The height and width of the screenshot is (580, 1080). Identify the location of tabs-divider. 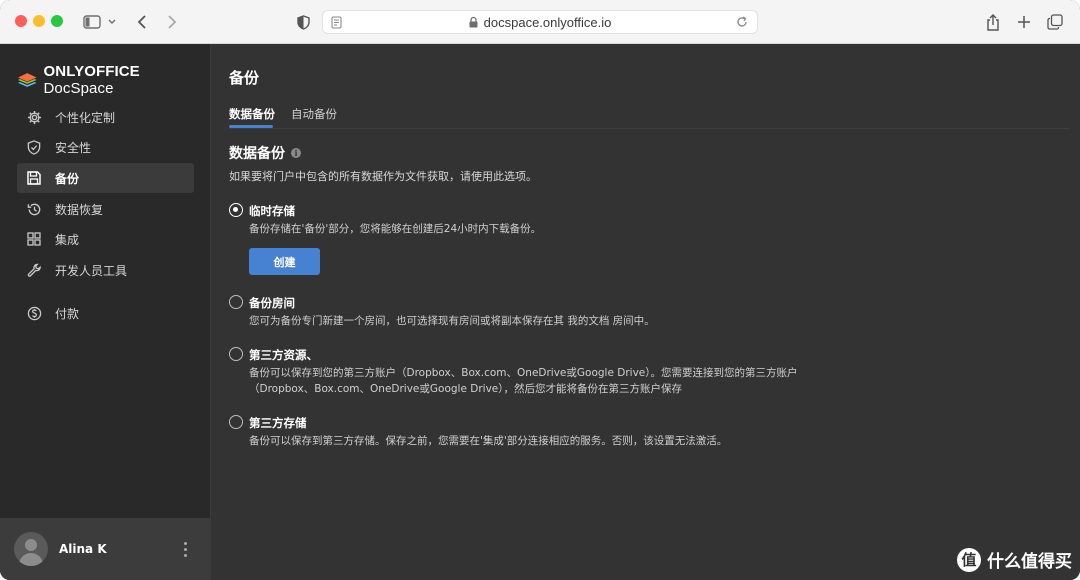
(649, 128).